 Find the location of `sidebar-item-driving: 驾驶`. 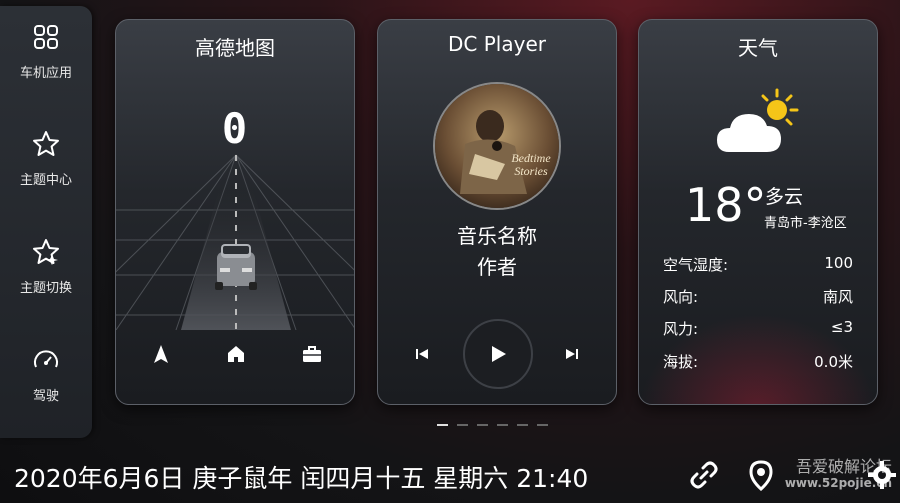

sidebar-item-driving: 驾驶 is located at coordinates (46, 374).